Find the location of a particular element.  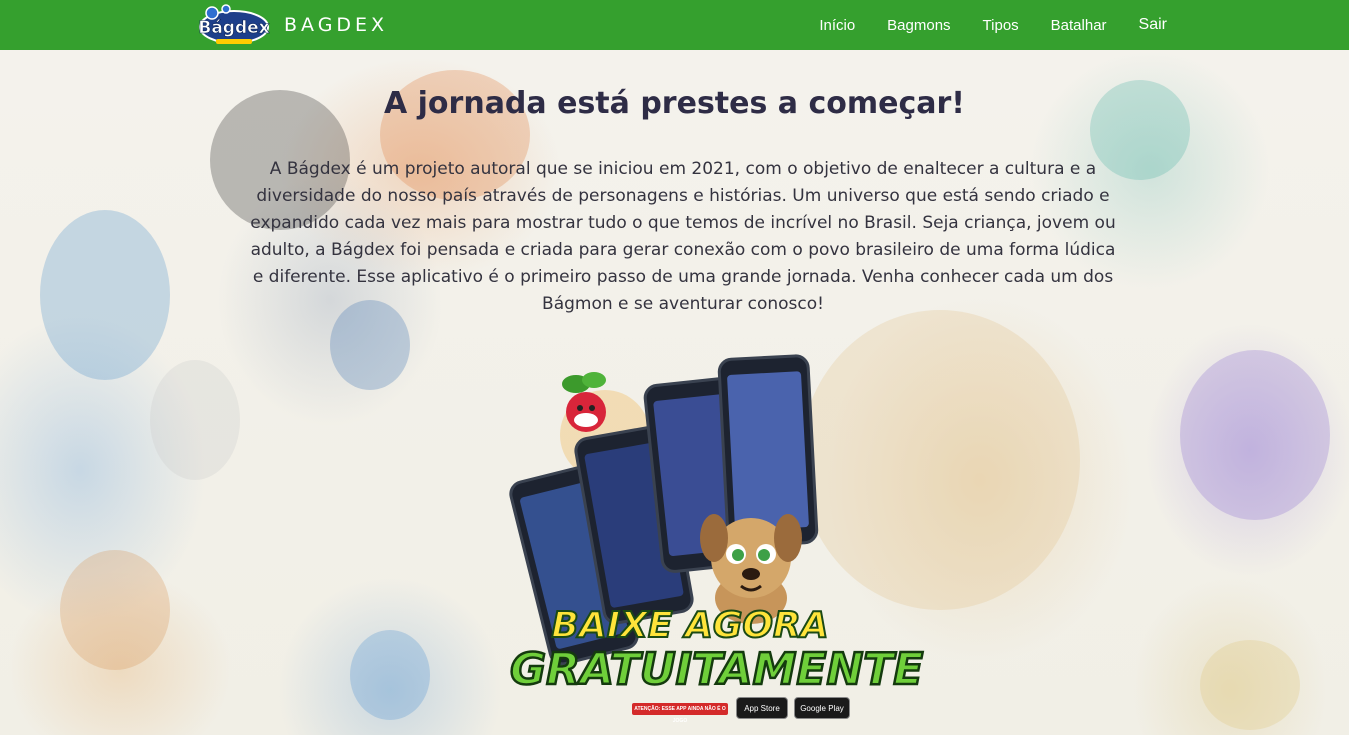

nav-link-inicio: Início is located at coordinates (837, 25).